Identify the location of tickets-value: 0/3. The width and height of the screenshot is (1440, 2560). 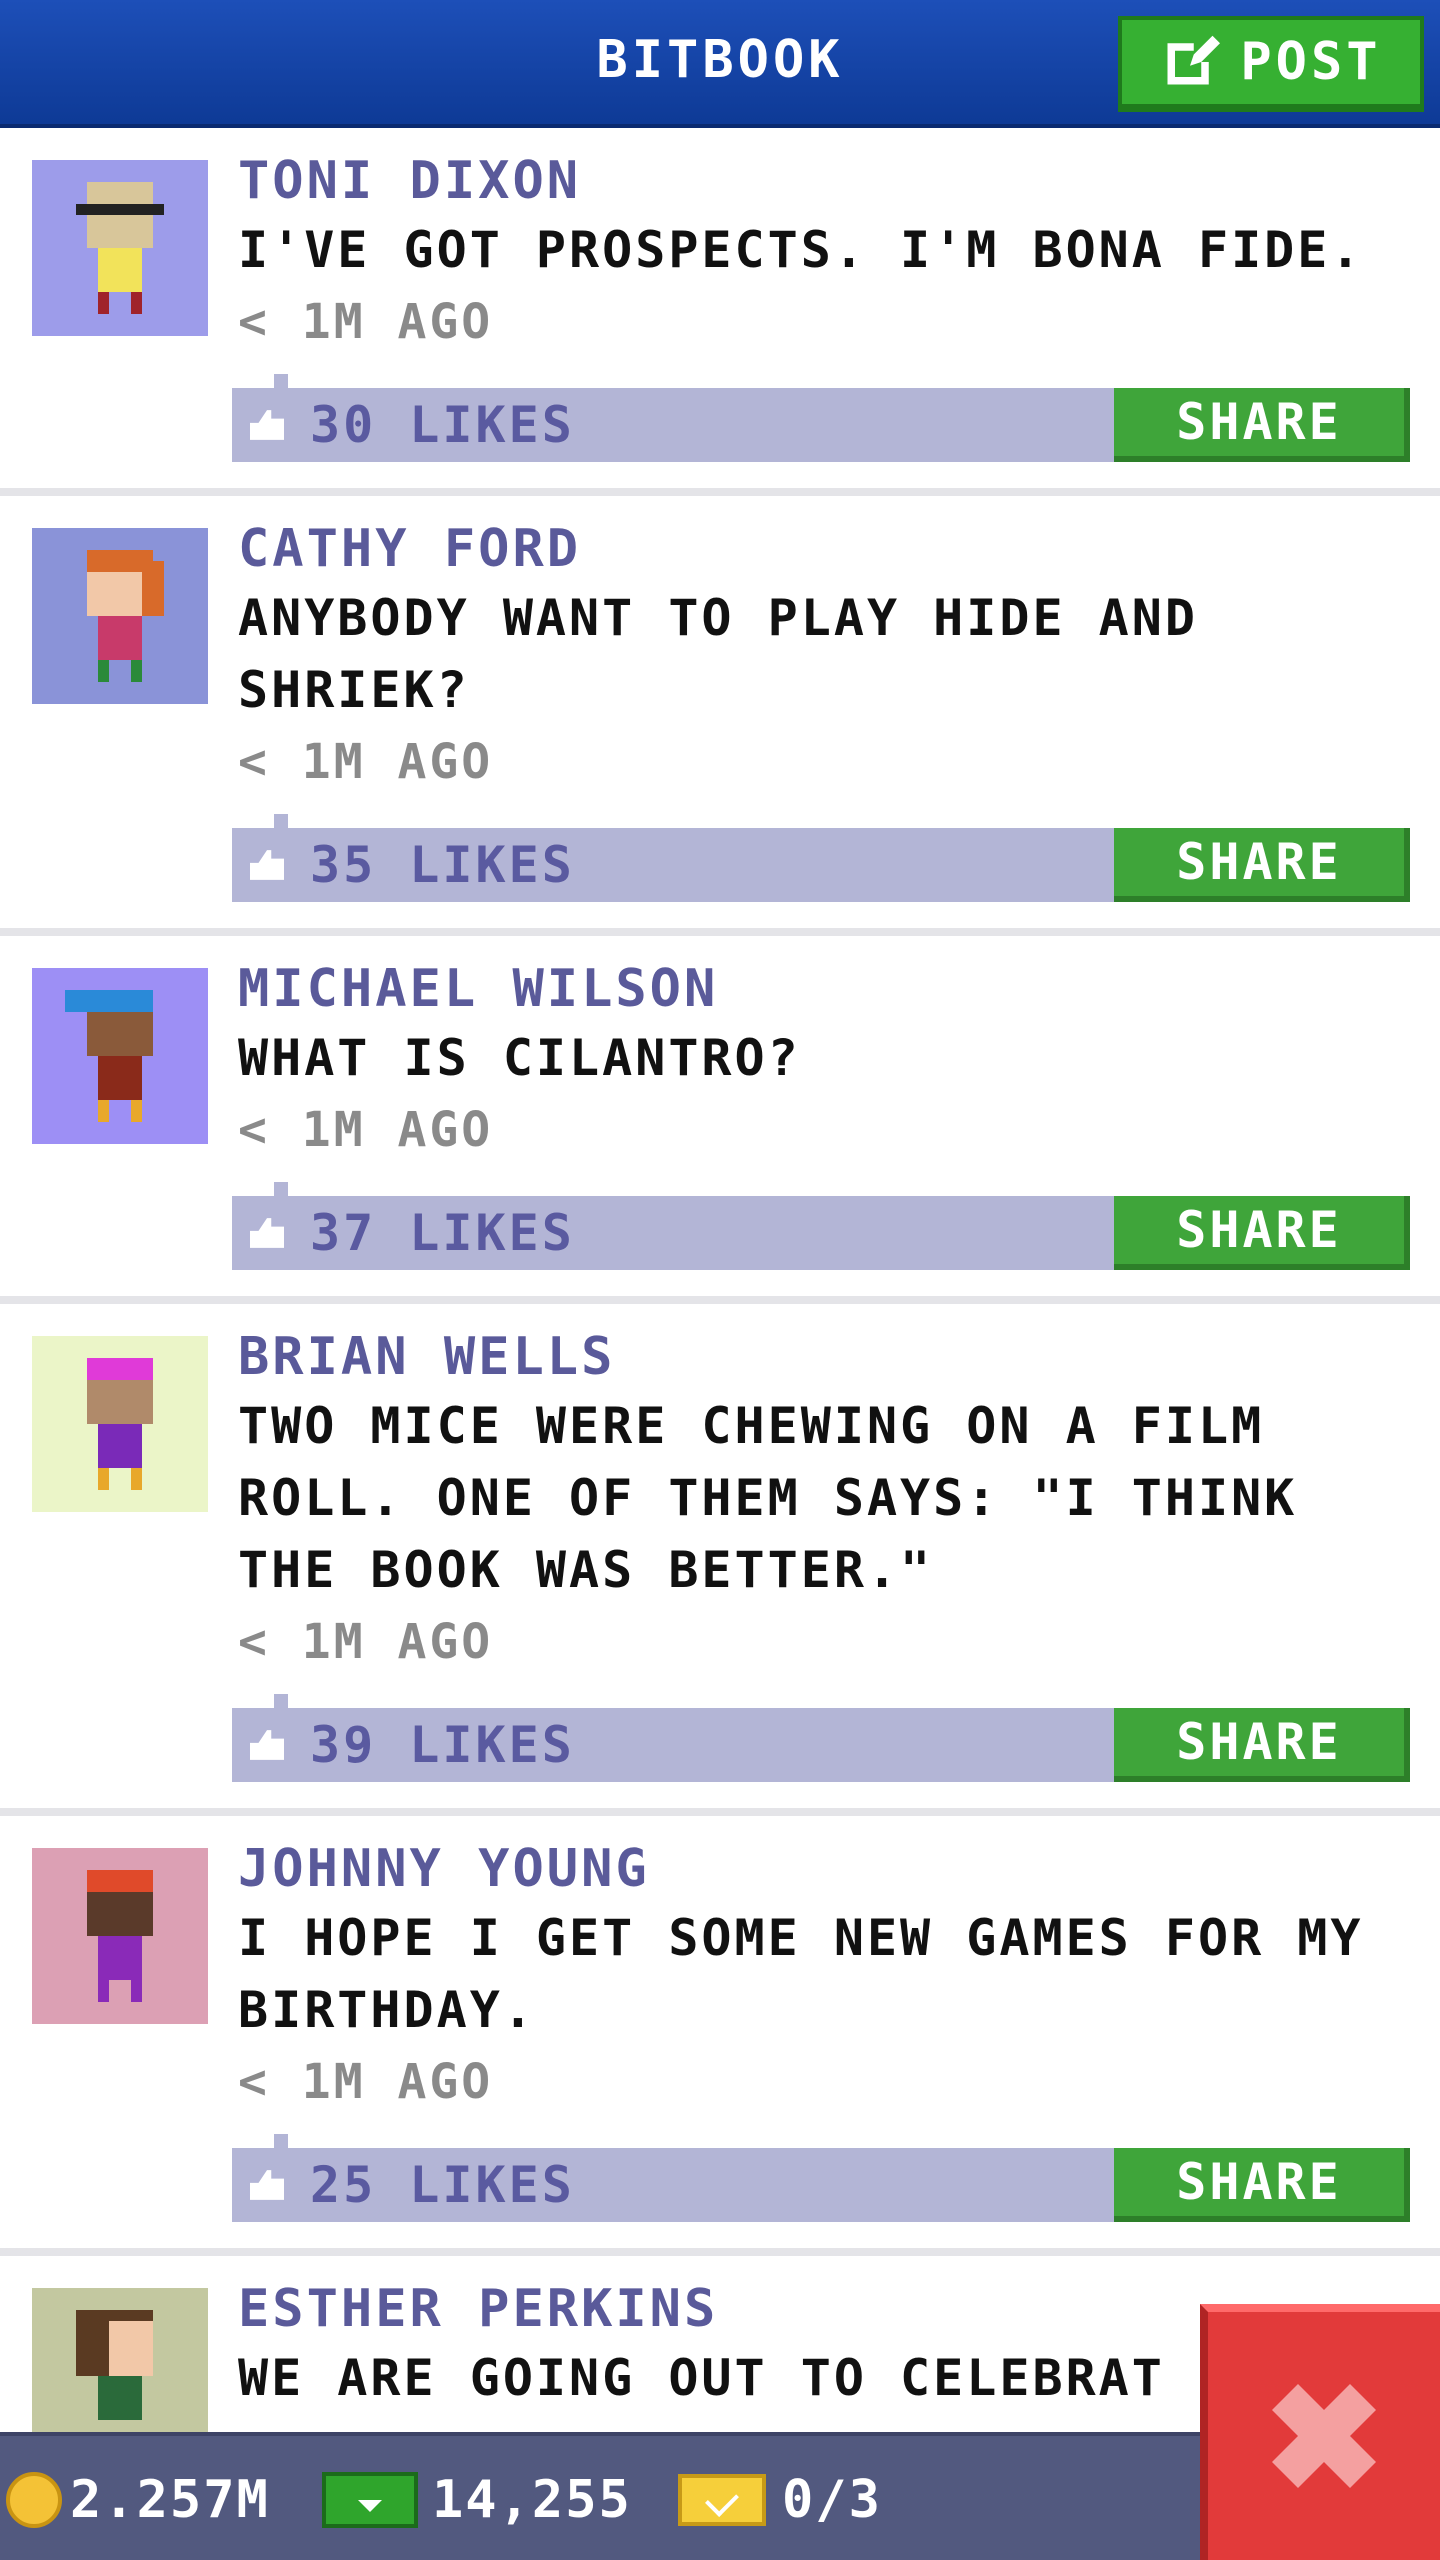
(832, 2500).